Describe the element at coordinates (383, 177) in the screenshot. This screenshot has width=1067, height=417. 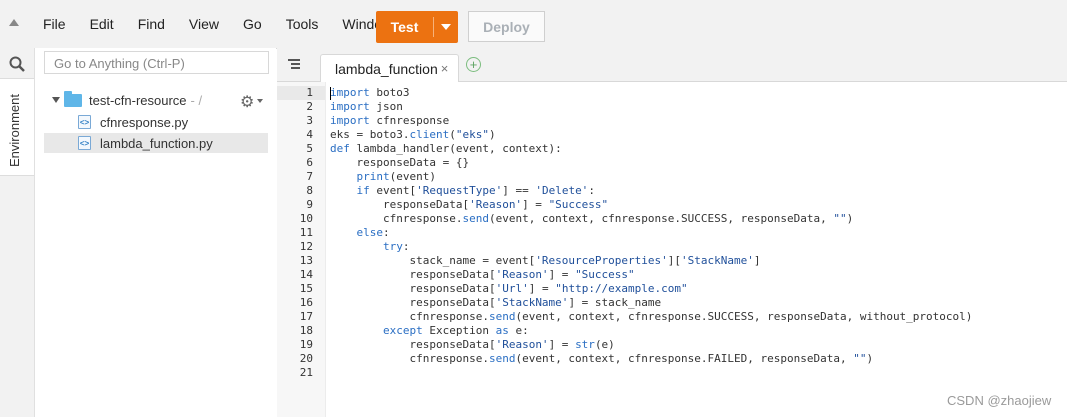
I see `code-line: print(event)` at that location.